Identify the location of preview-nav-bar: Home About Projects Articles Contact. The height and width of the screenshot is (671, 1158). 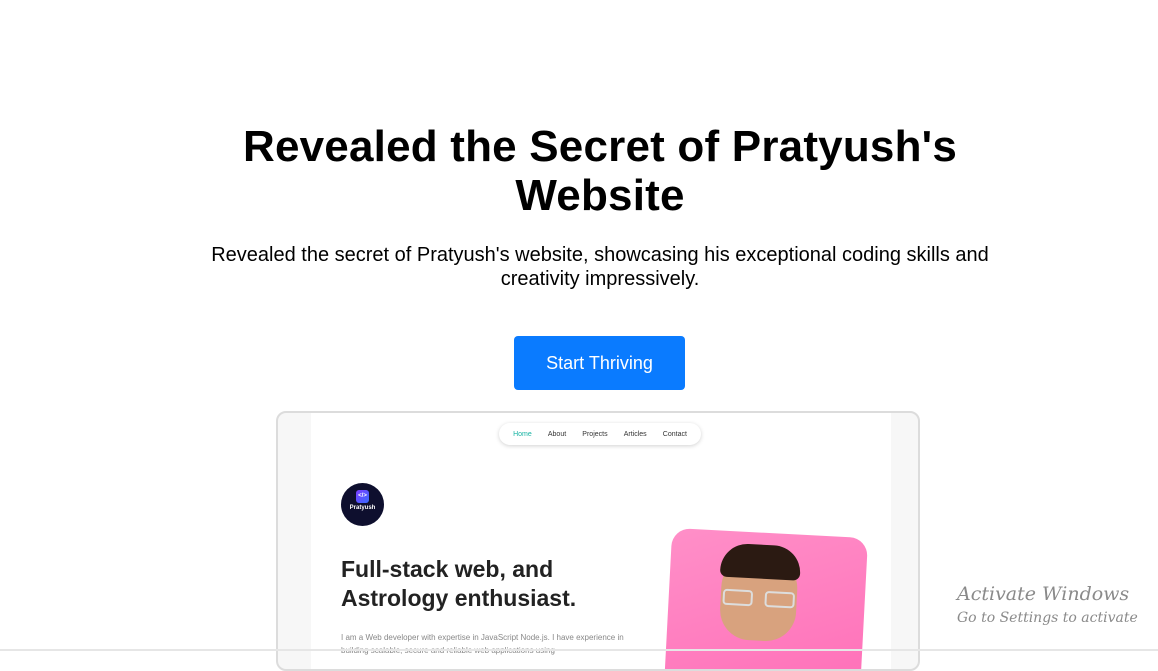
(600, 434).